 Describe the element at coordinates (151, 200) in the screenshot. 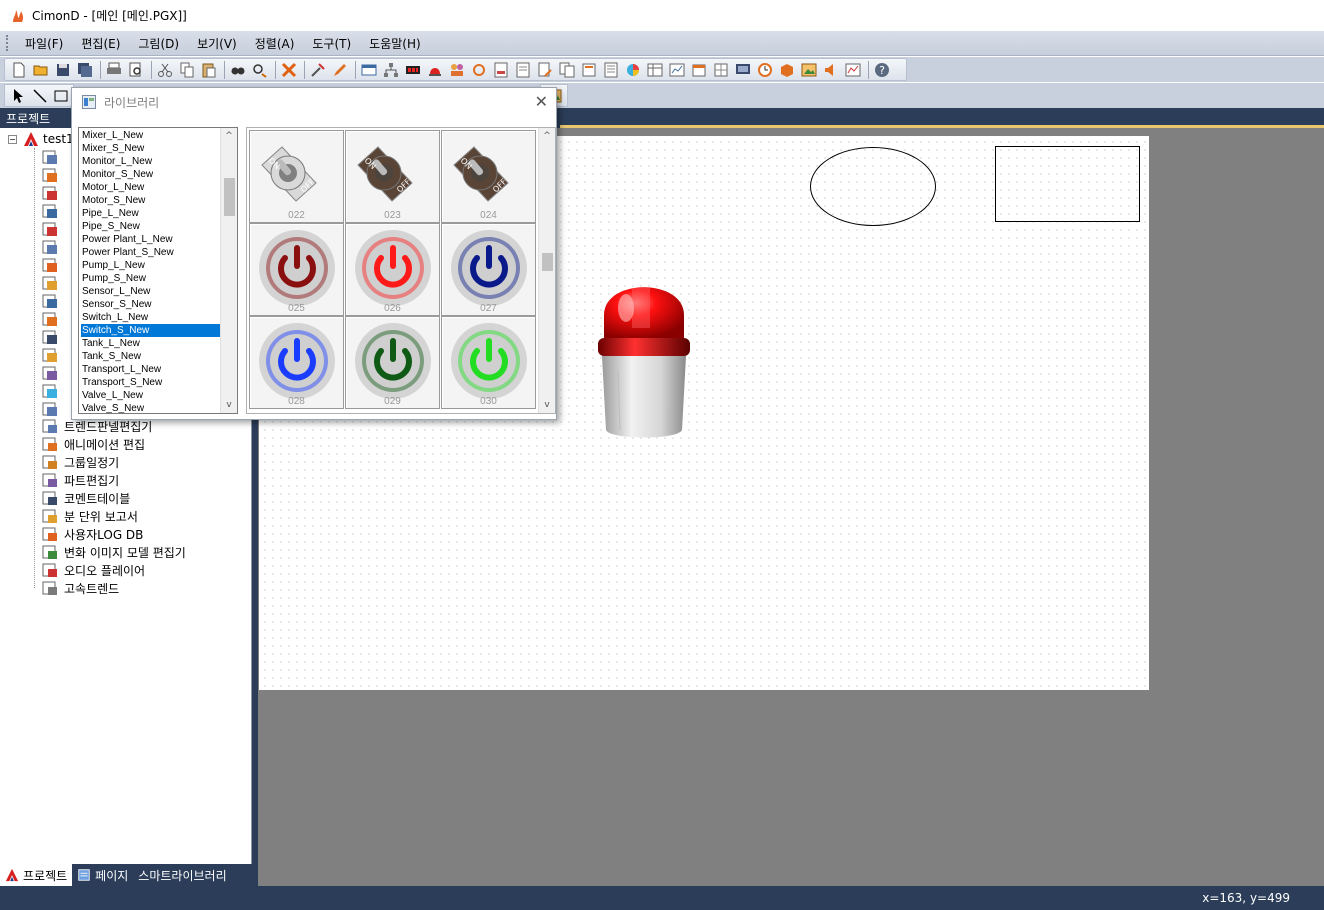

I see `library-category-item: Motor_S_New` at that location.